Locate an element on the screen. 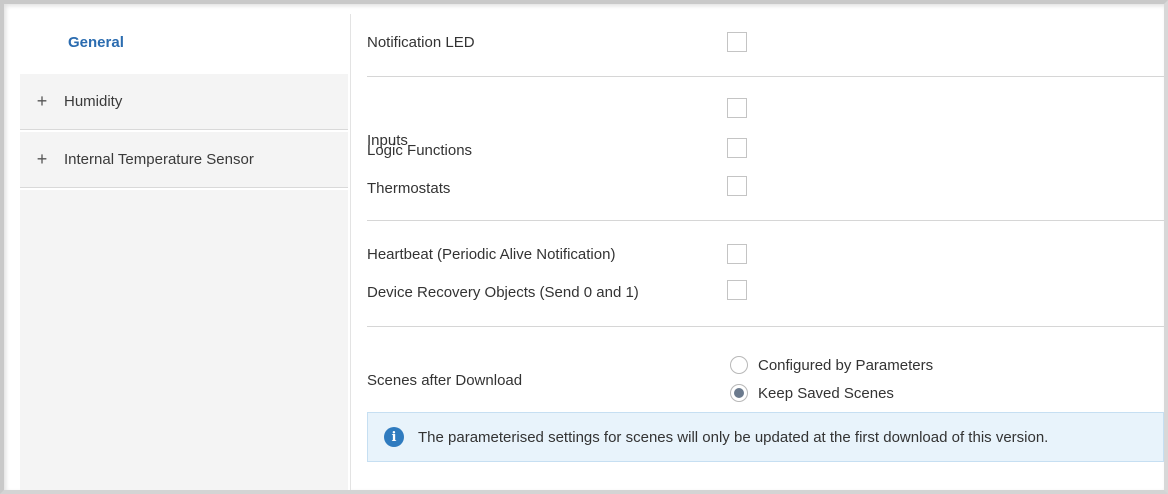 Image resolution: width=1168 pixels, height=494 pixels. heartbeat-label: Heartbeat (Periodic Alive Notification) is located at coordinates (491, 254).